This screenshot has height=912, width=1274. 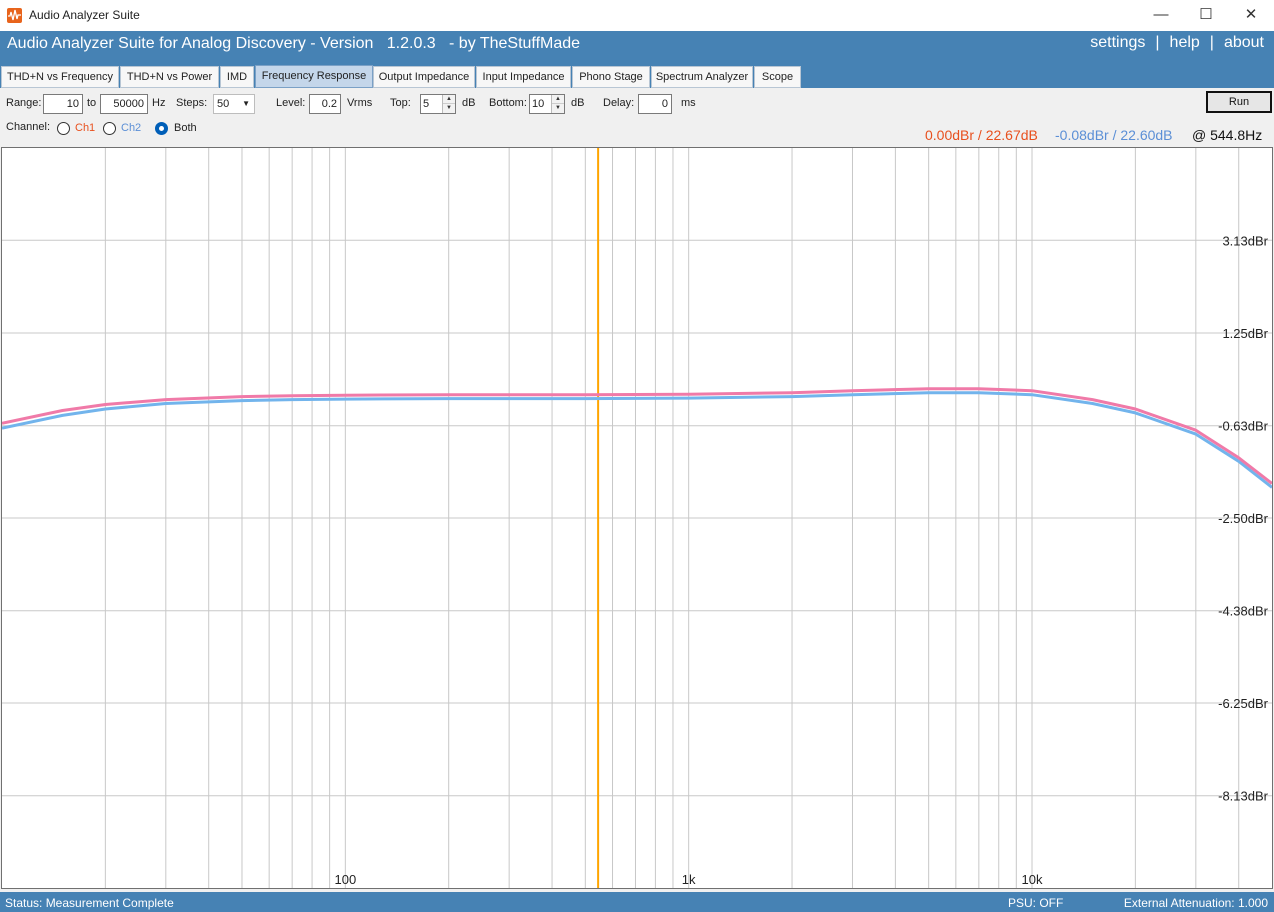 I want to click on hz-unit-label: Hz, so click(x=159, y=103).